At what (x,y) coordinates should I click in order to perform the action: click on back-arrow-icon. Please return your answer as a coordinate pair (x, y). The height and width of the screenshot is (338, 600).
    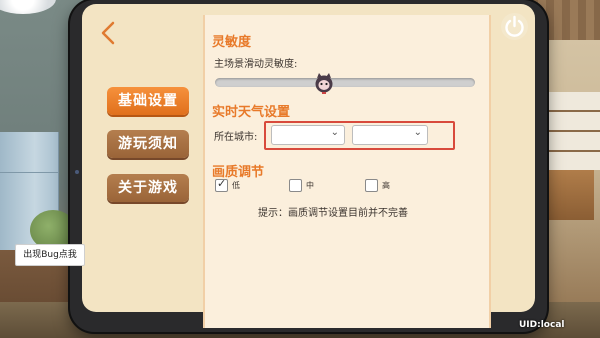
    Looking at the image, I should click on (108, 33).